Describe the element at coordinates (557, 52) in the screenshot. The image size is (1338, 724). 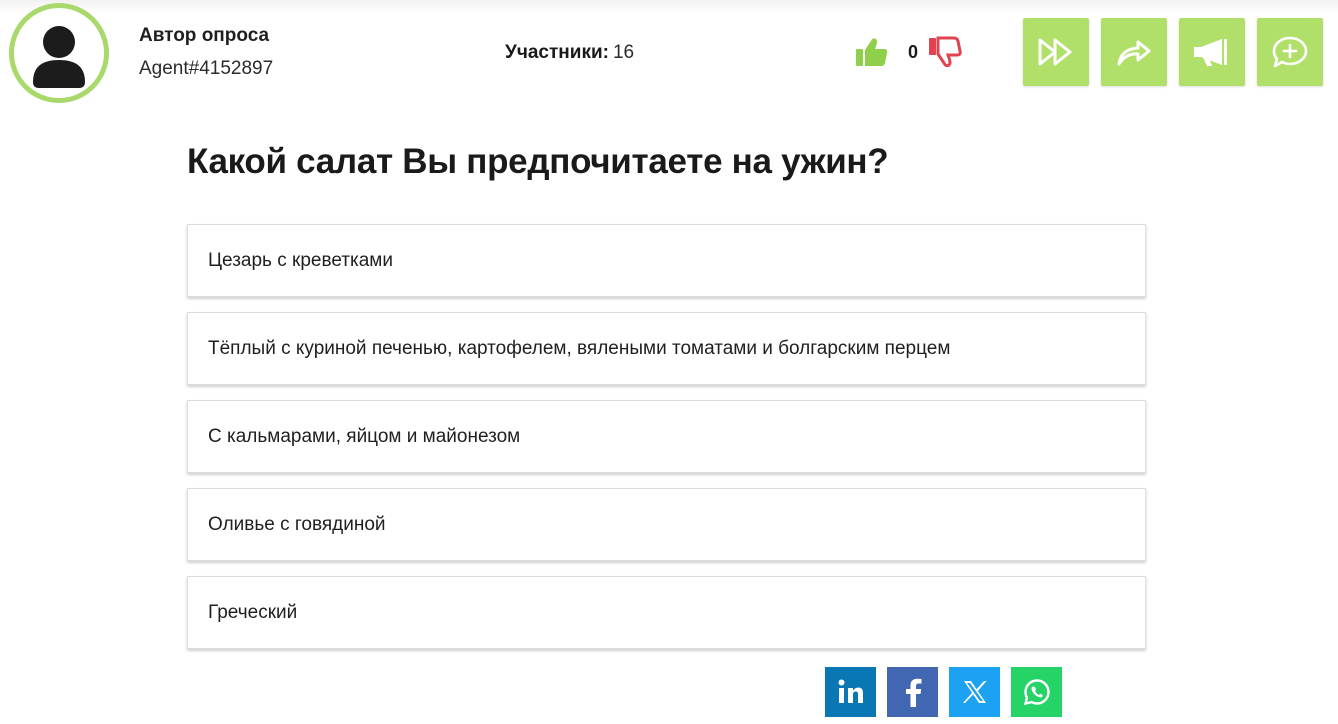
I see `participants-label: Участники:` at that location.